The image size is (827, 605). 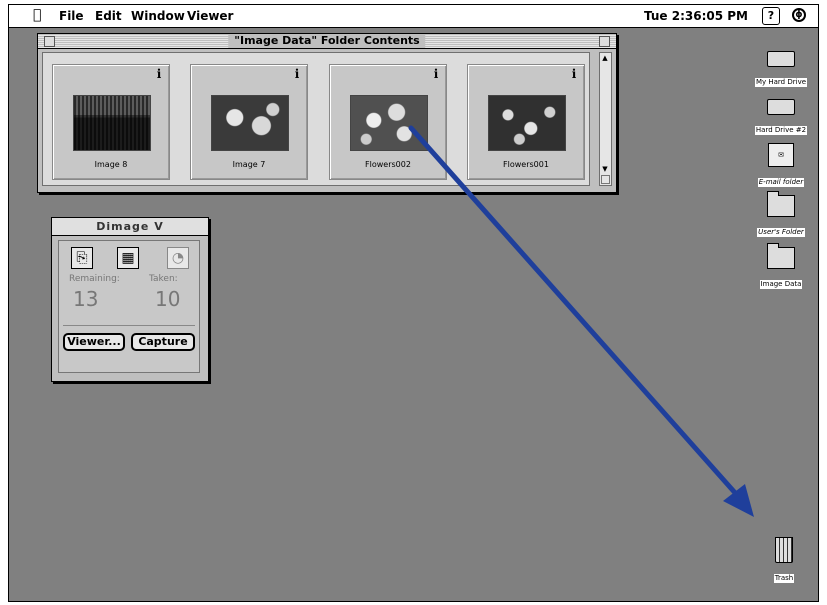 I want to click on folder-window-titlebar: "Image Data" Folder Contents, so click(x=327, y=41).